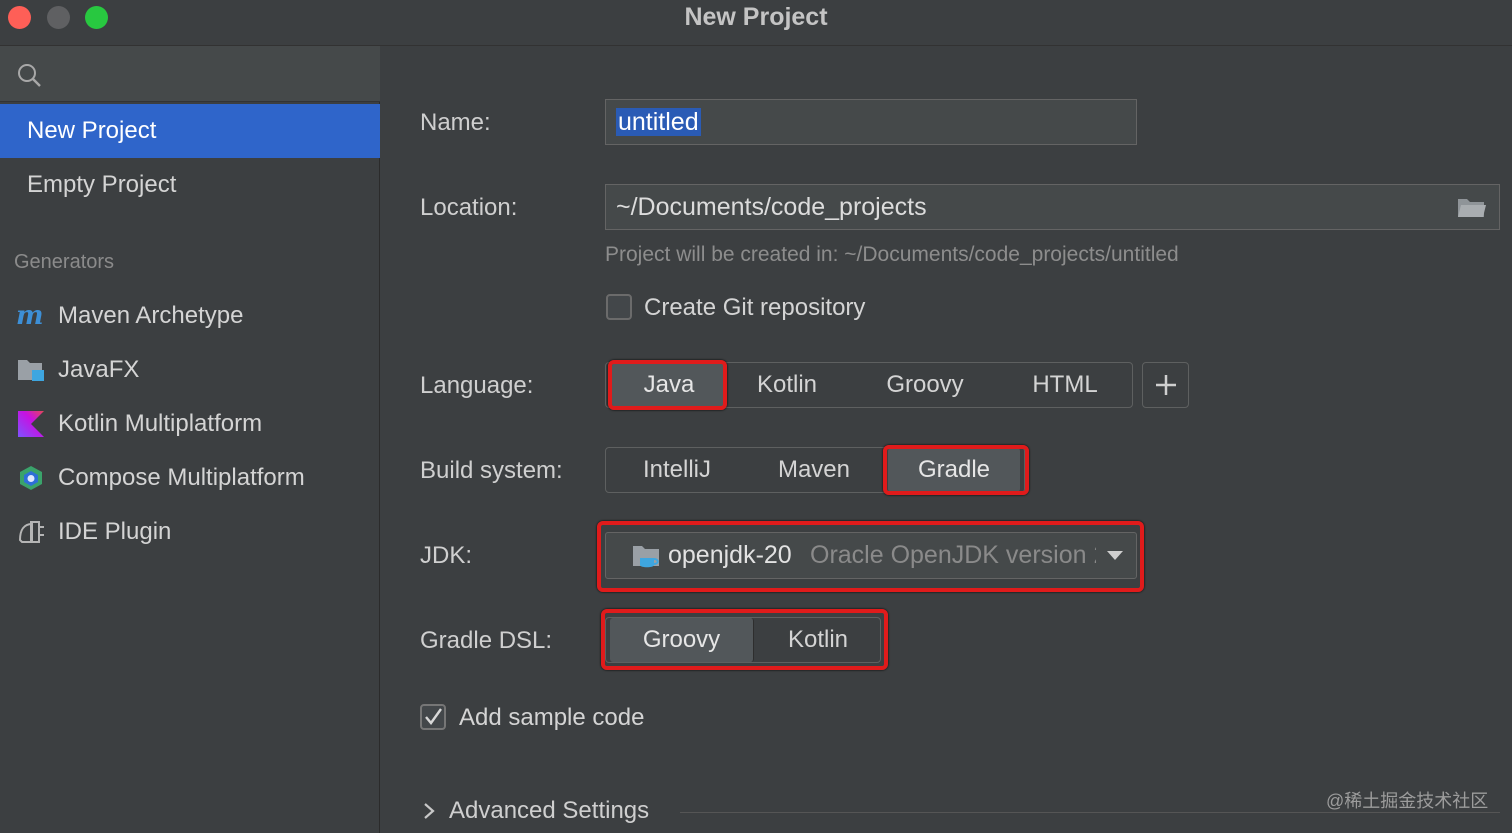 The width and height of the screenshot is (1512, 833). I want to click on checkmark-icon, so click(433, 716).